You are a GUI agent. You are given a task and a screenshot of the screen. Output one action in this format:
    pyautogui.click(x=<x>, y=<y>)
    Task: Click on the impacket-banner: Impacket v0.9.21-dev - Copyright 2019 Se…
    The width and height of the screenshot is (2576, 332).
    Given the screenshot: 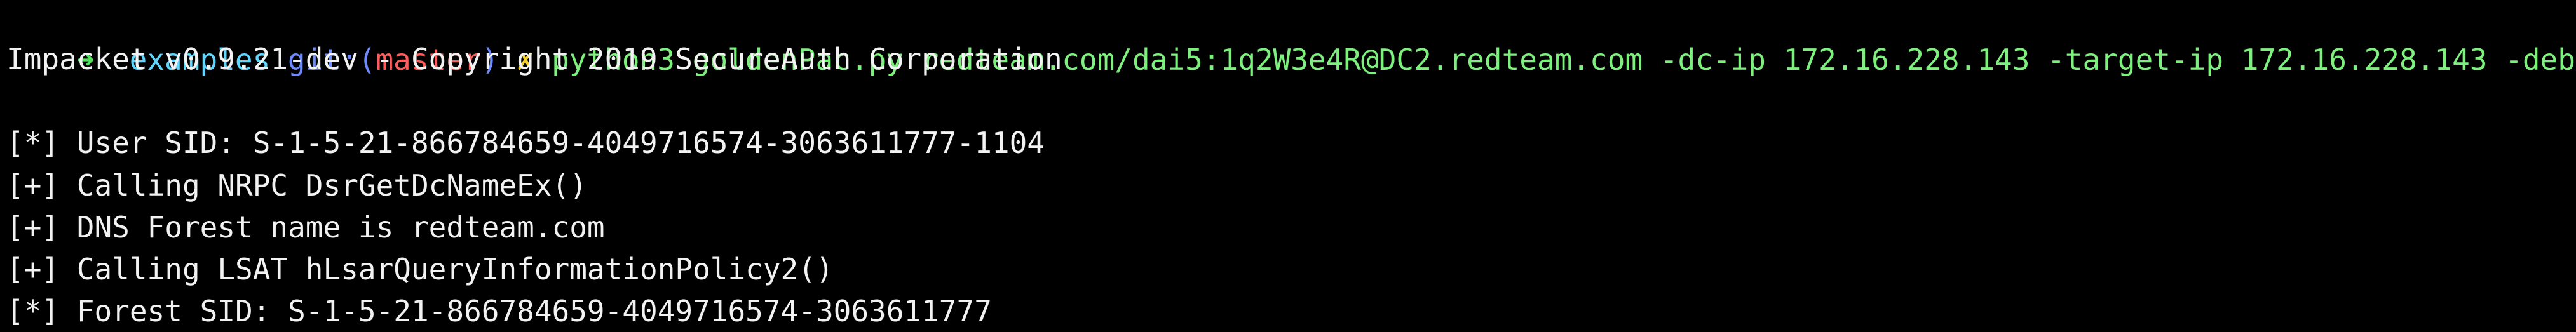 What is the action you would take?
    pyautogui.click(x=534, y=59)
    